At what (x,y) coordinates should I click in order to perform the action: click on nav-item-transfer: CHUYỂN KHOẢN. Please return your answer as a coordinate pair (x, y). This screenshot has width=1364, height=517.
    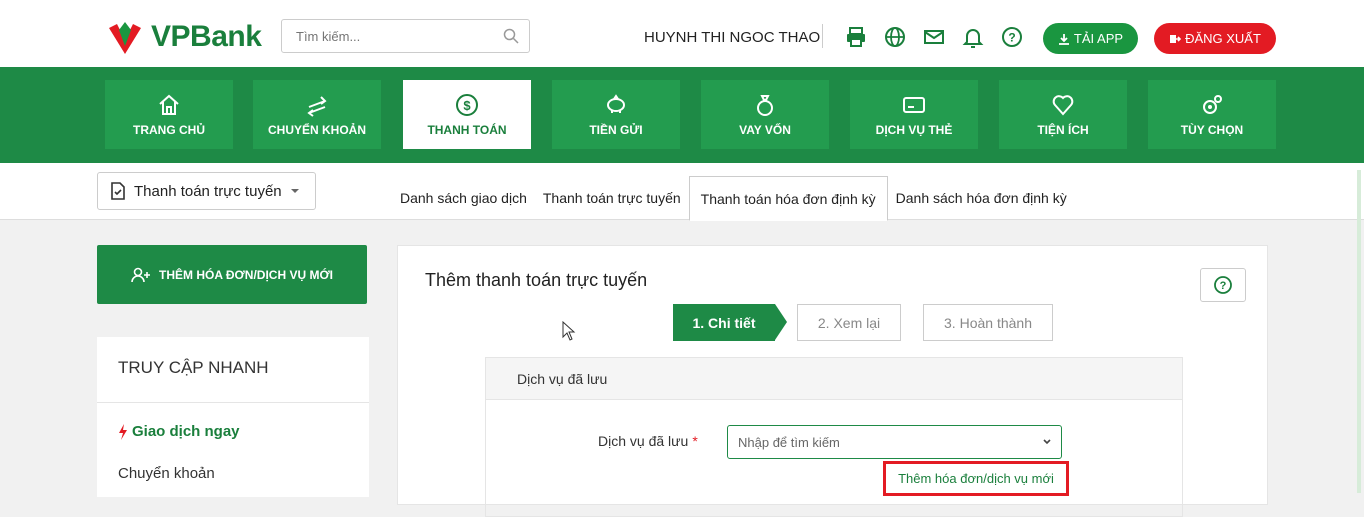
    Looking at the image, I should click on (317, 114).